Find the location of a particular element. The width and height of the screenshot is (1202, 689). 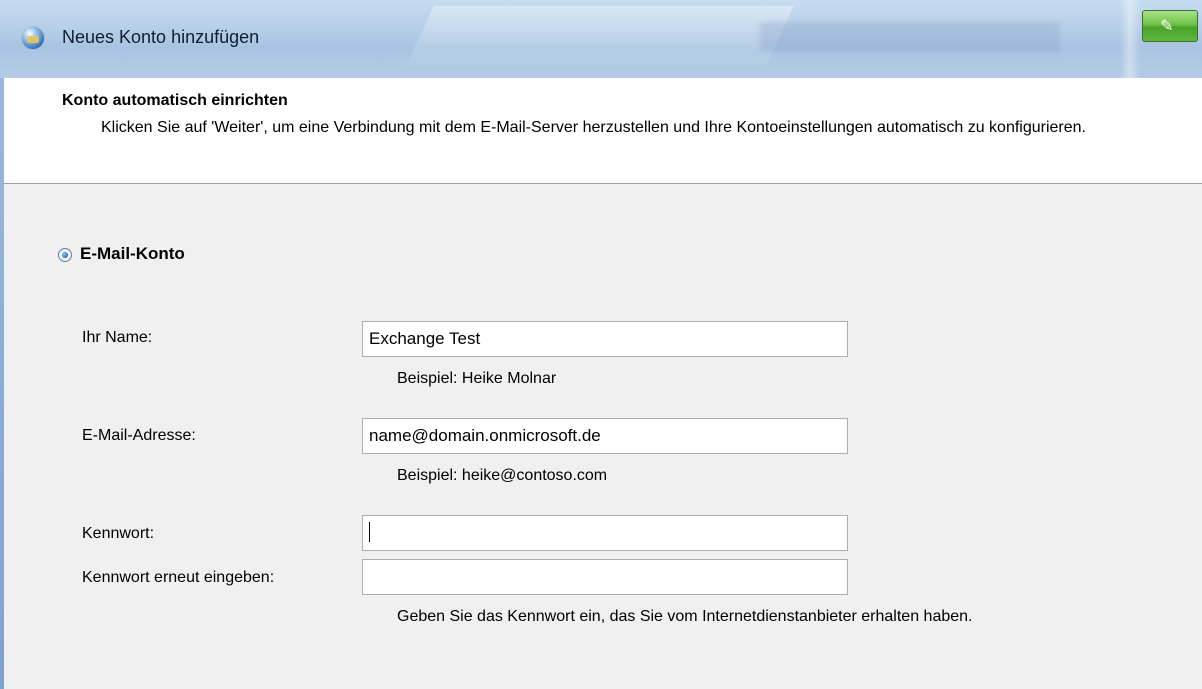

password-repeat-input is located at coordinates (605, 577).